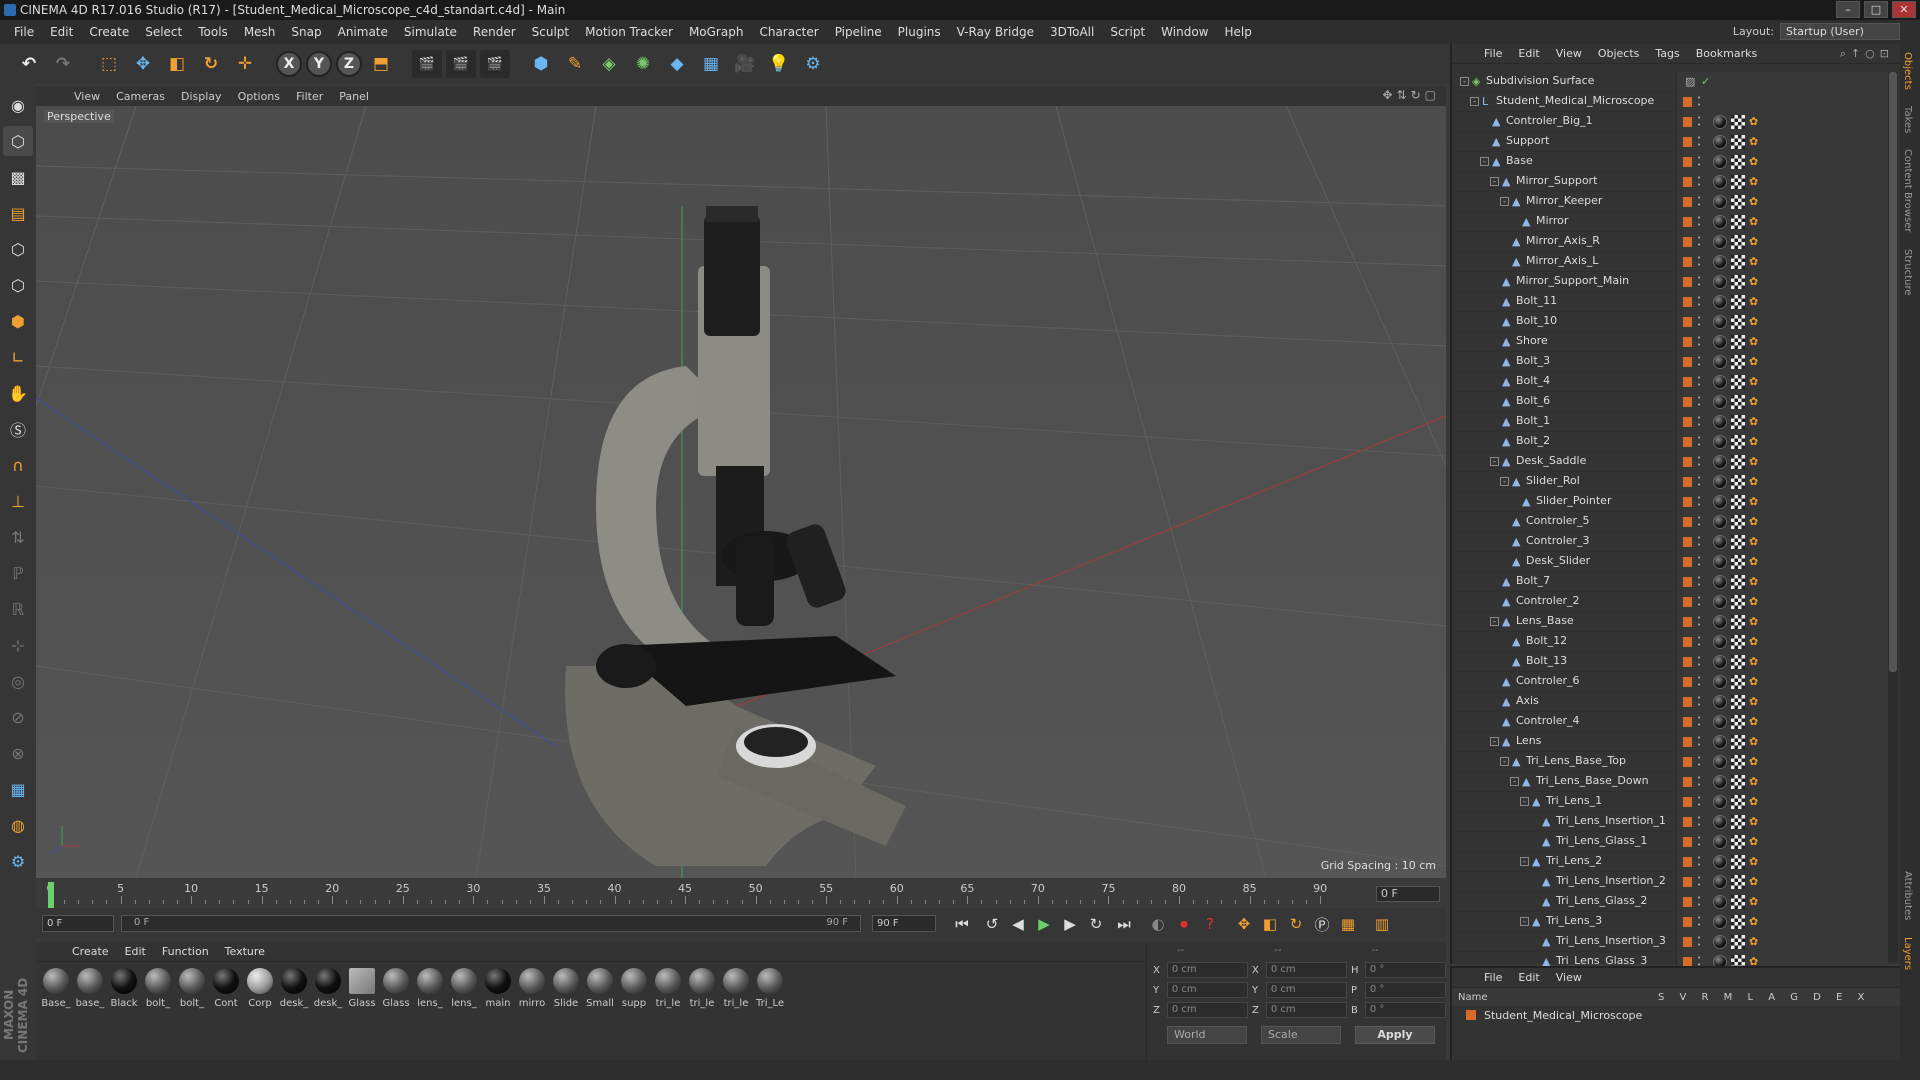  I want to click on tool-5-icon: ◎, so click(18, 681).